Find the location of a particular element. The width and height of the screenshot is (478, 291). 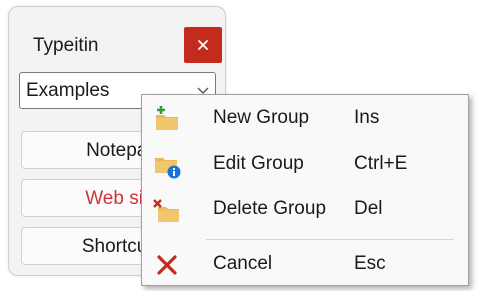

menu-separator is located at coordinates (330, 239).